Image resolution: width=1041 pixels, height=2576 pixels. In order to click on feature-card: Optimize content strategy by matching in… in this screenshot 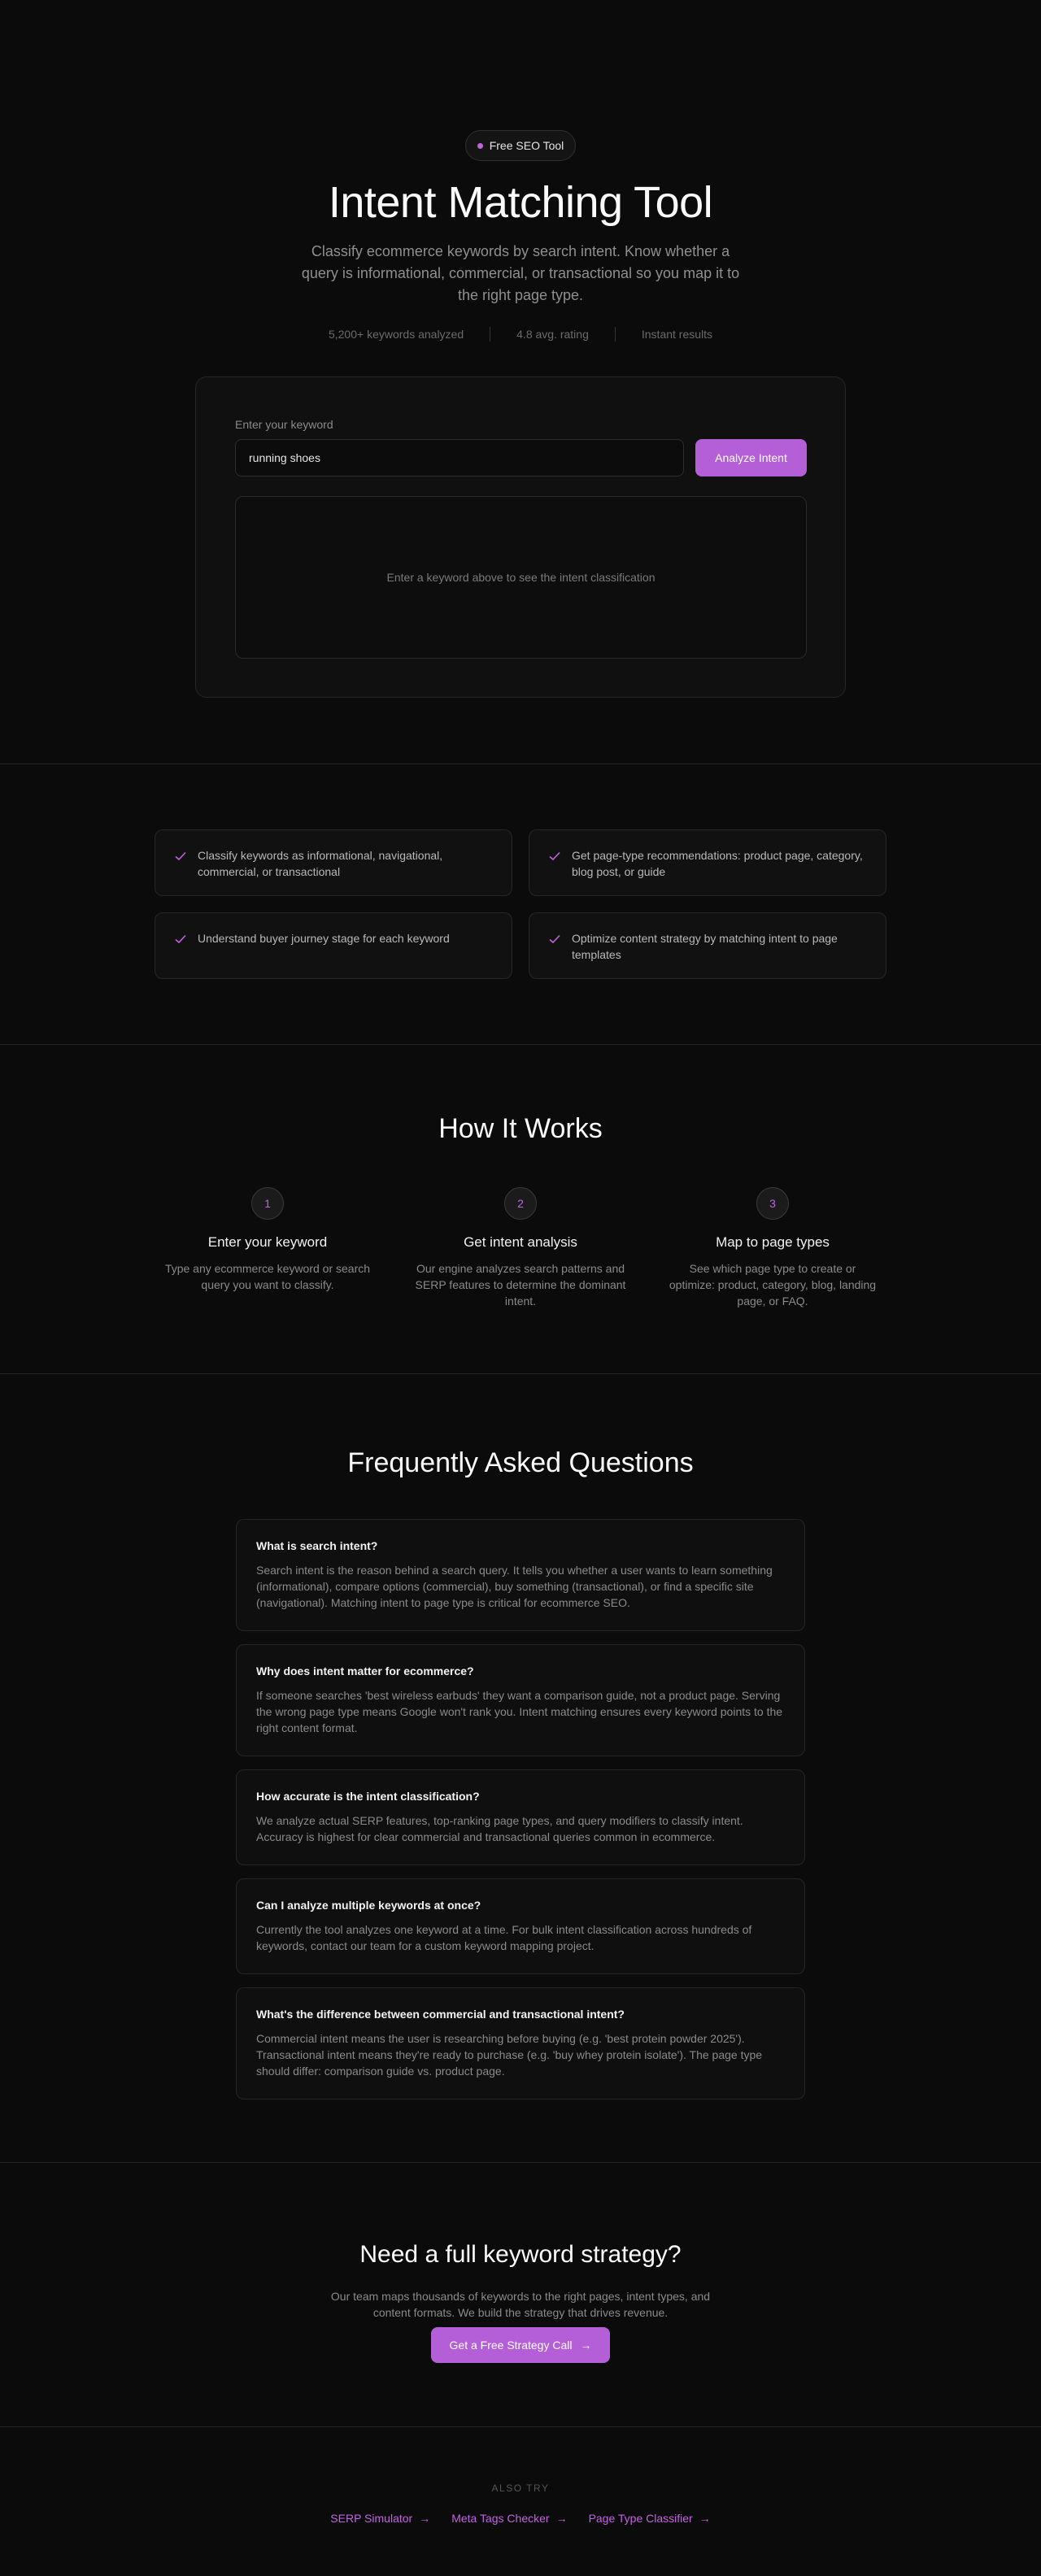, I will do `click(707, 945)`.